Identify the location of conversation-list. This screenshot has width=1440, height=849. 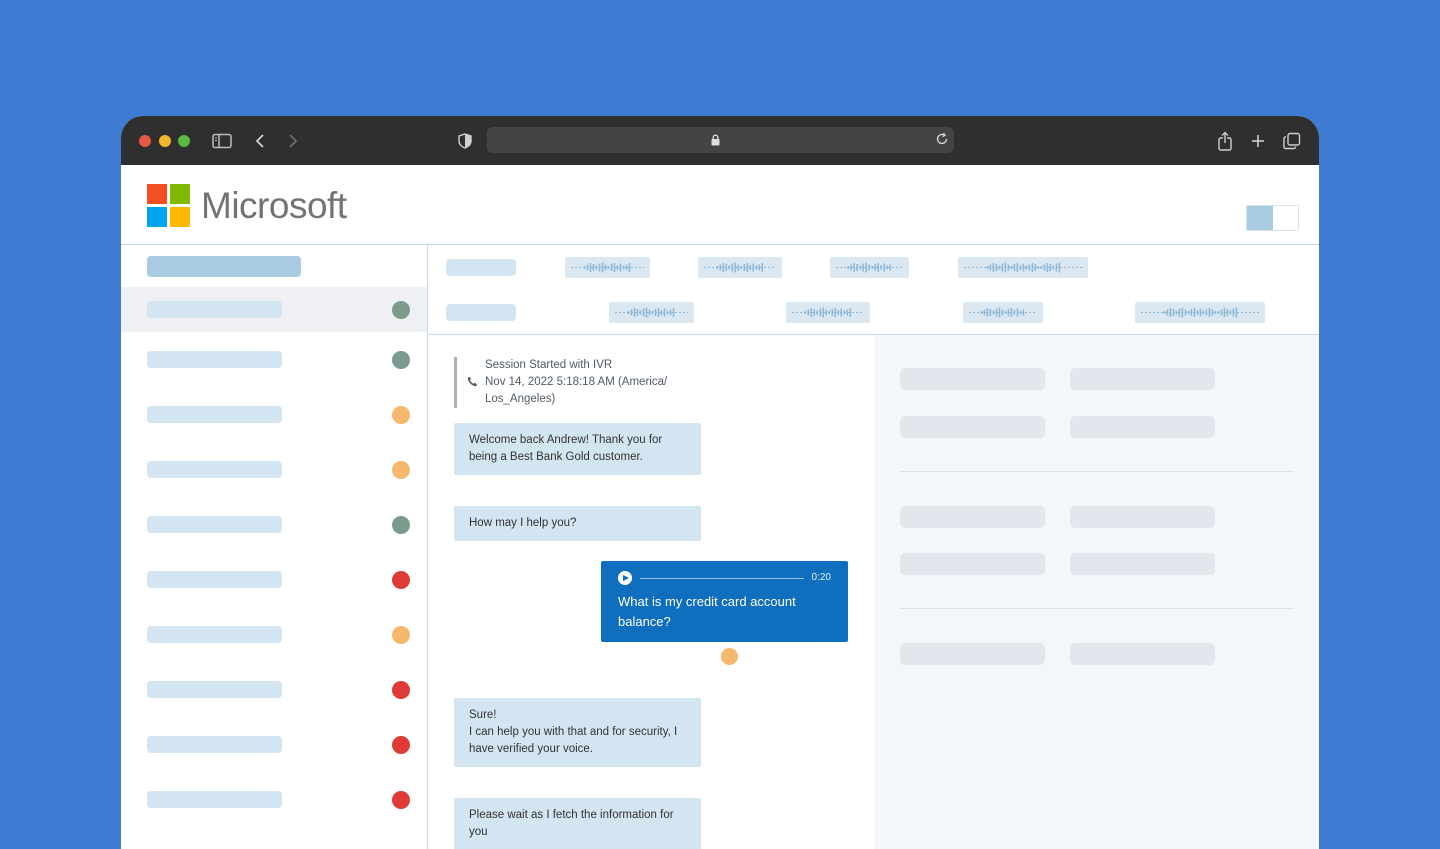
(274, 557).